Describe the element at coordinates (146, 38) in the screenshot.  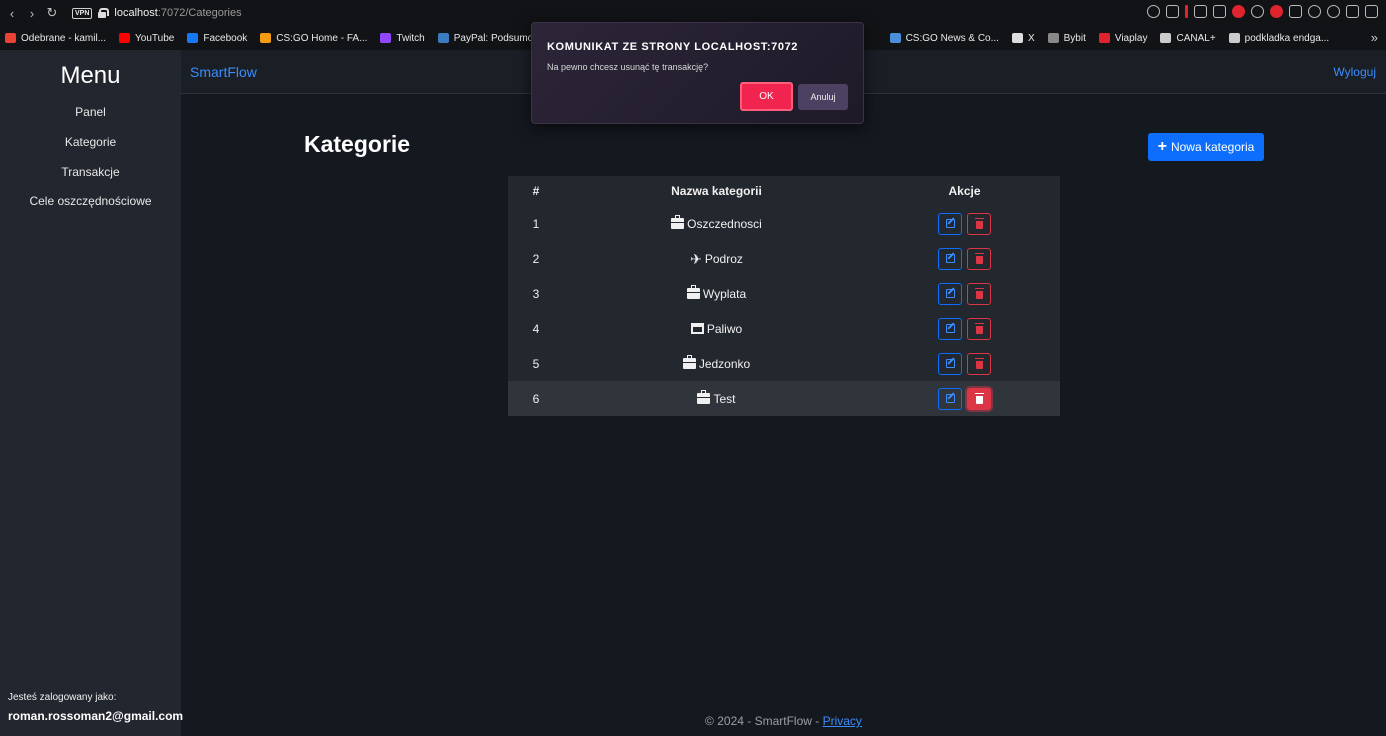
I see `bookmark-item: YouTube` at that location.